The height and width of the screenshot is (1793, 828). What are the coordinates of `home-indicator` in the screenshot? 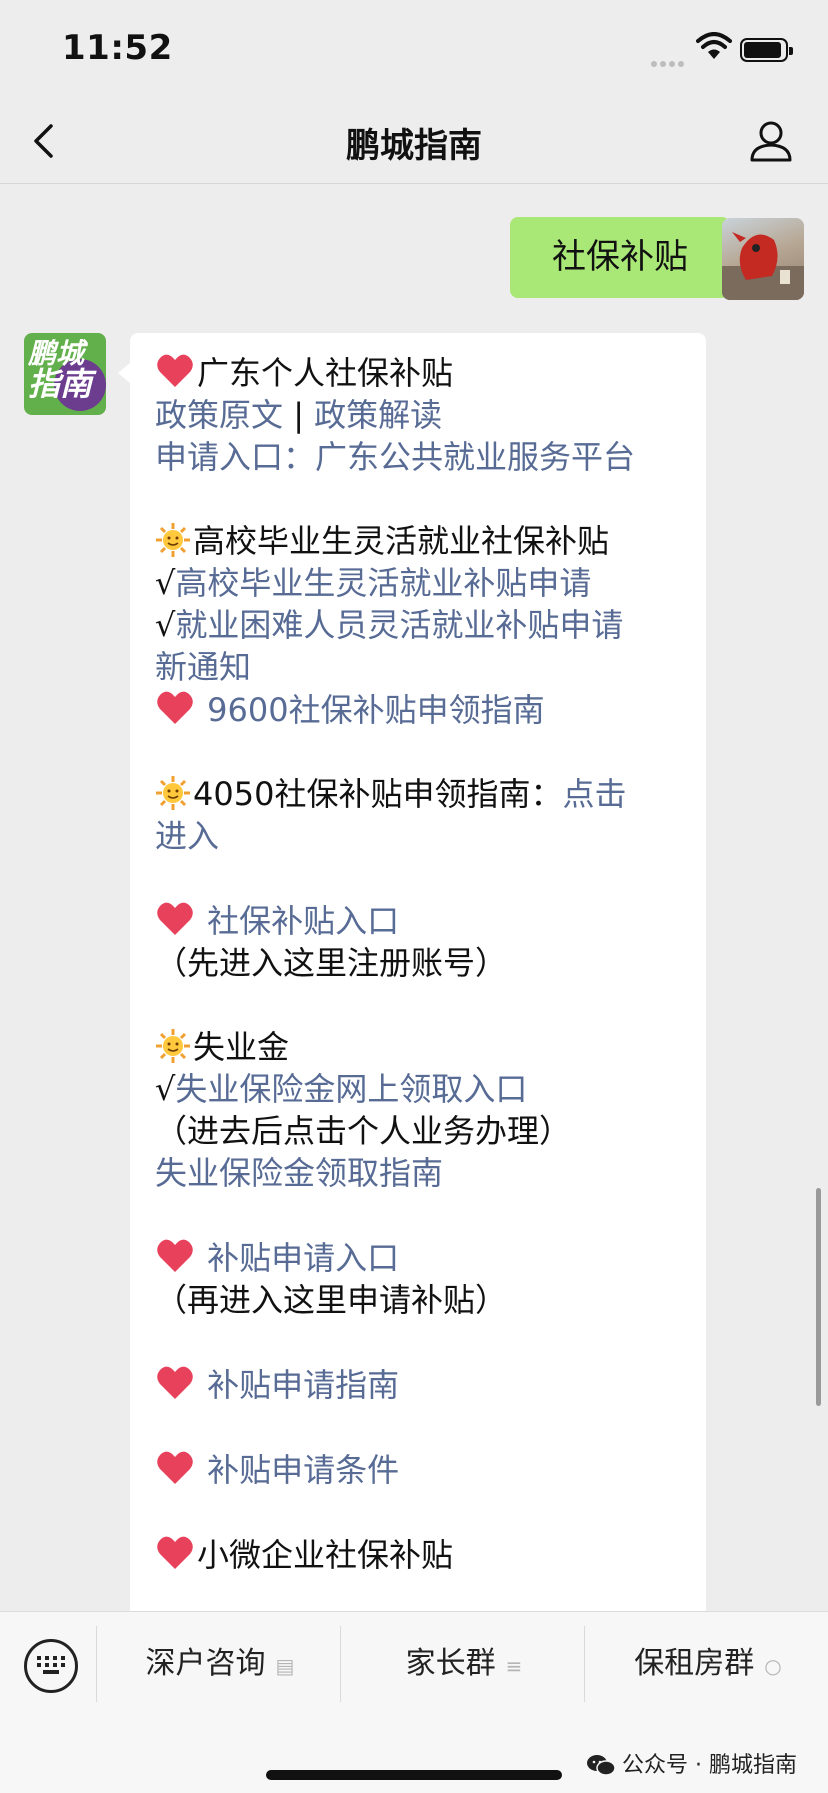 It's located at (414, 1775).